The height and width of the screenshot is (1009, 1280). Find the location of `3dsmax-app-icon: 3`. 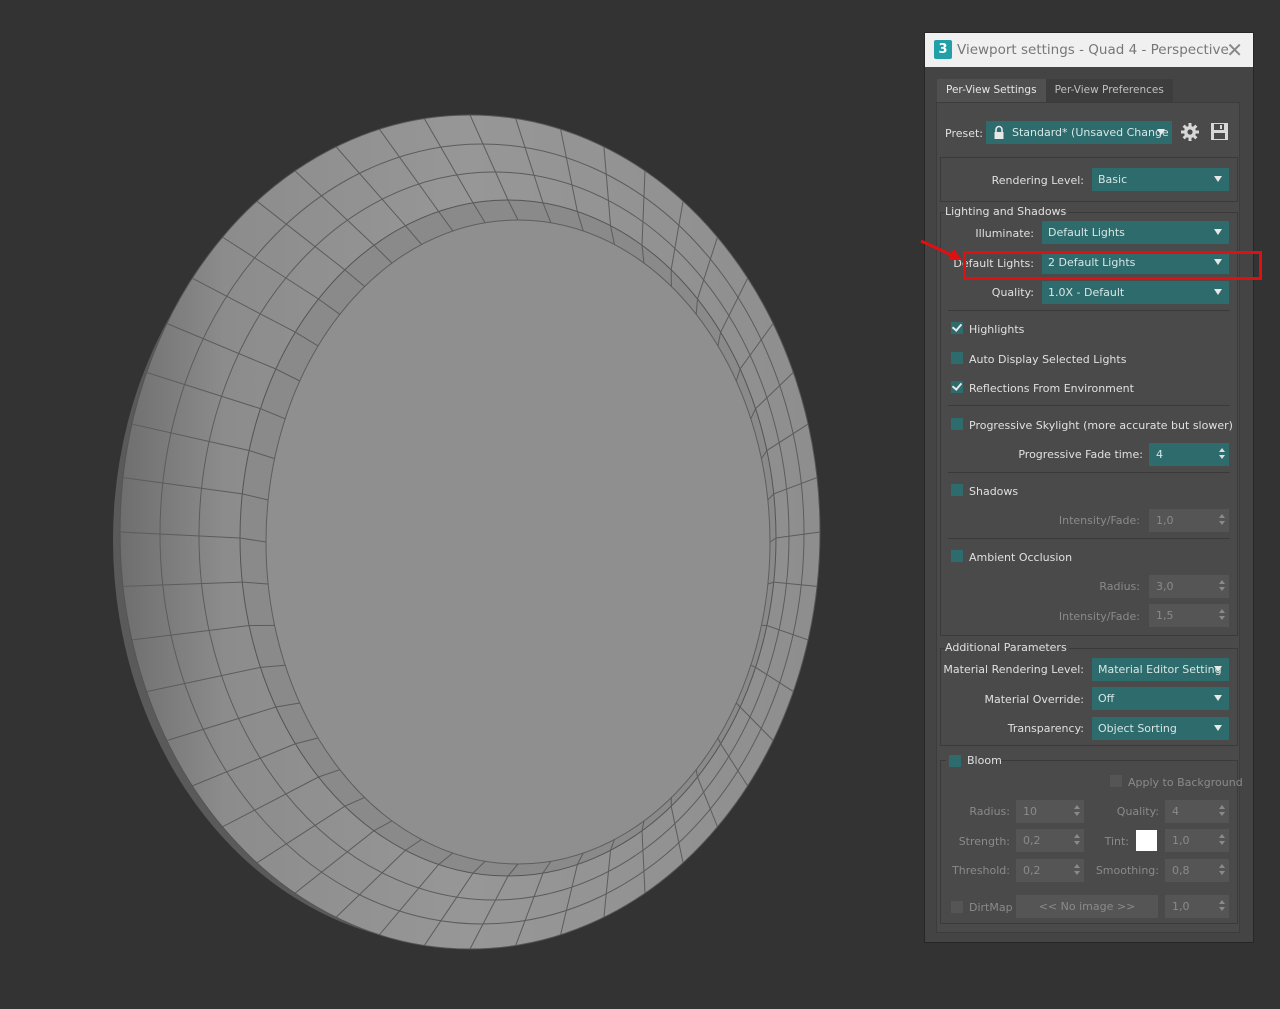

3dsmax-app-icon: 3 is located at coordinates (943, 49).